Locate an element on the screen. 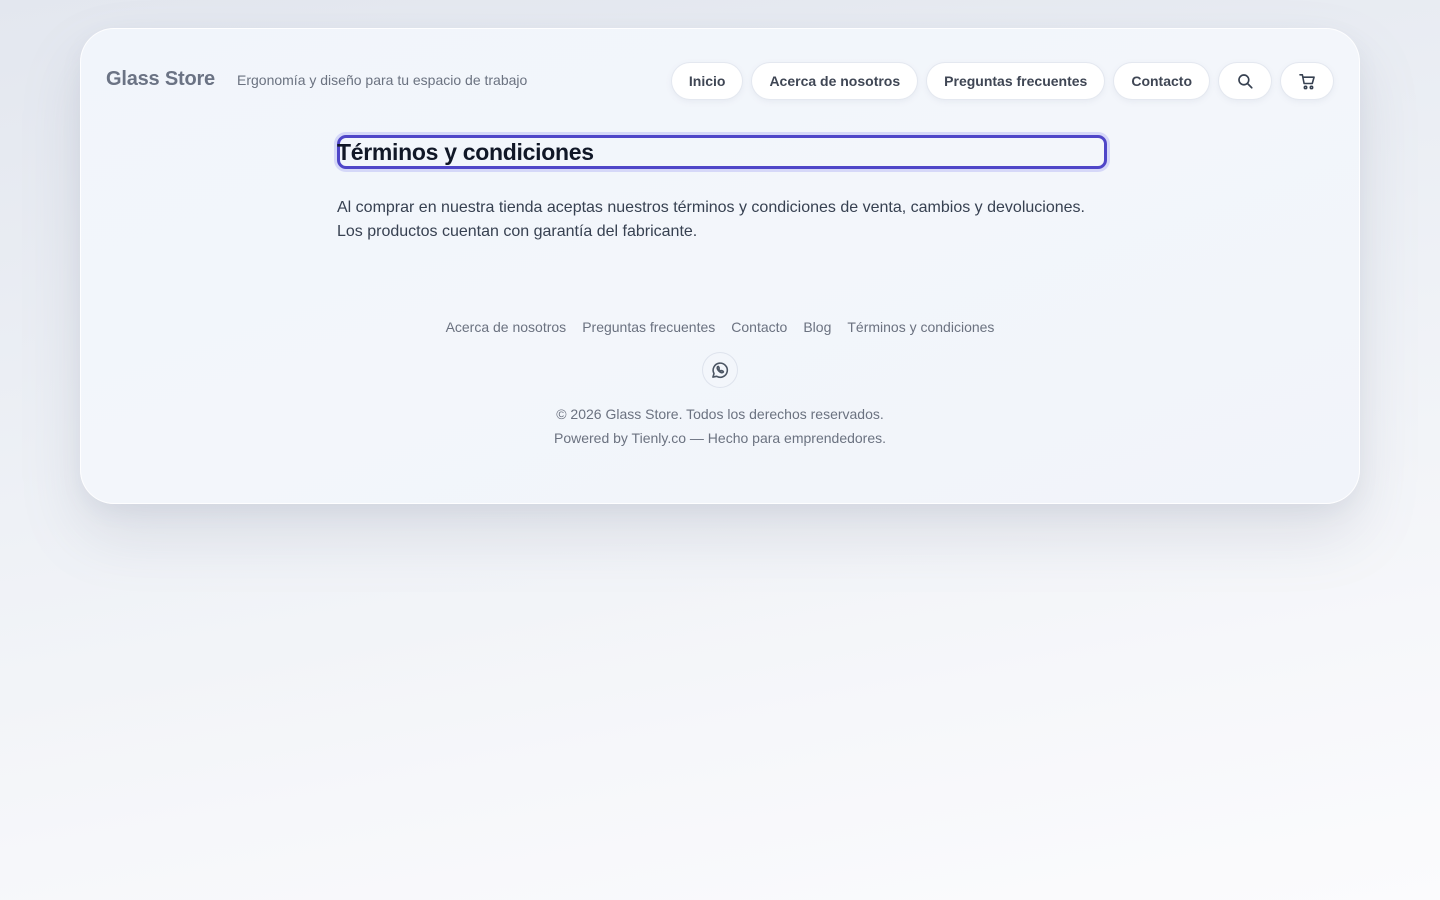 Image resolution: width=1440 pixels, height=900 pixels. nav-inicio: Inicio is located at coordinates (707, 81).